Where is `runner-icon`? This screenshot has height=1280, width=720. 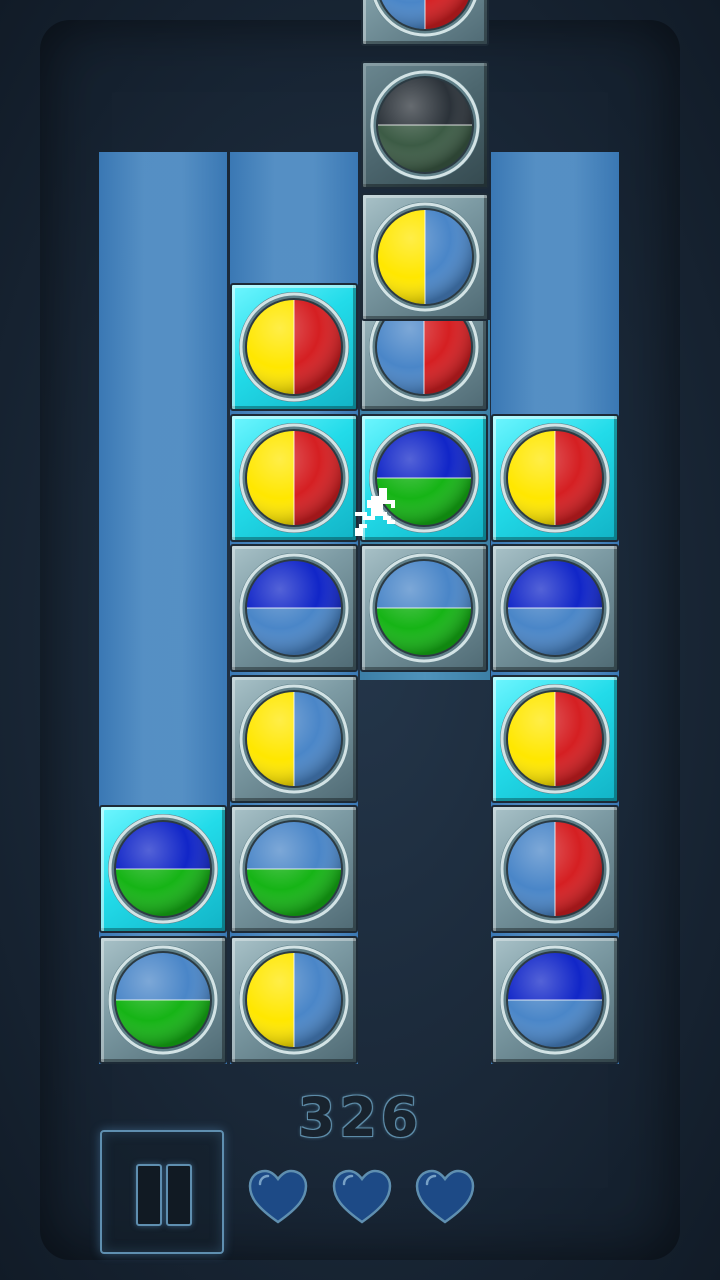
runner-icon is located at coordinates (375, 512).